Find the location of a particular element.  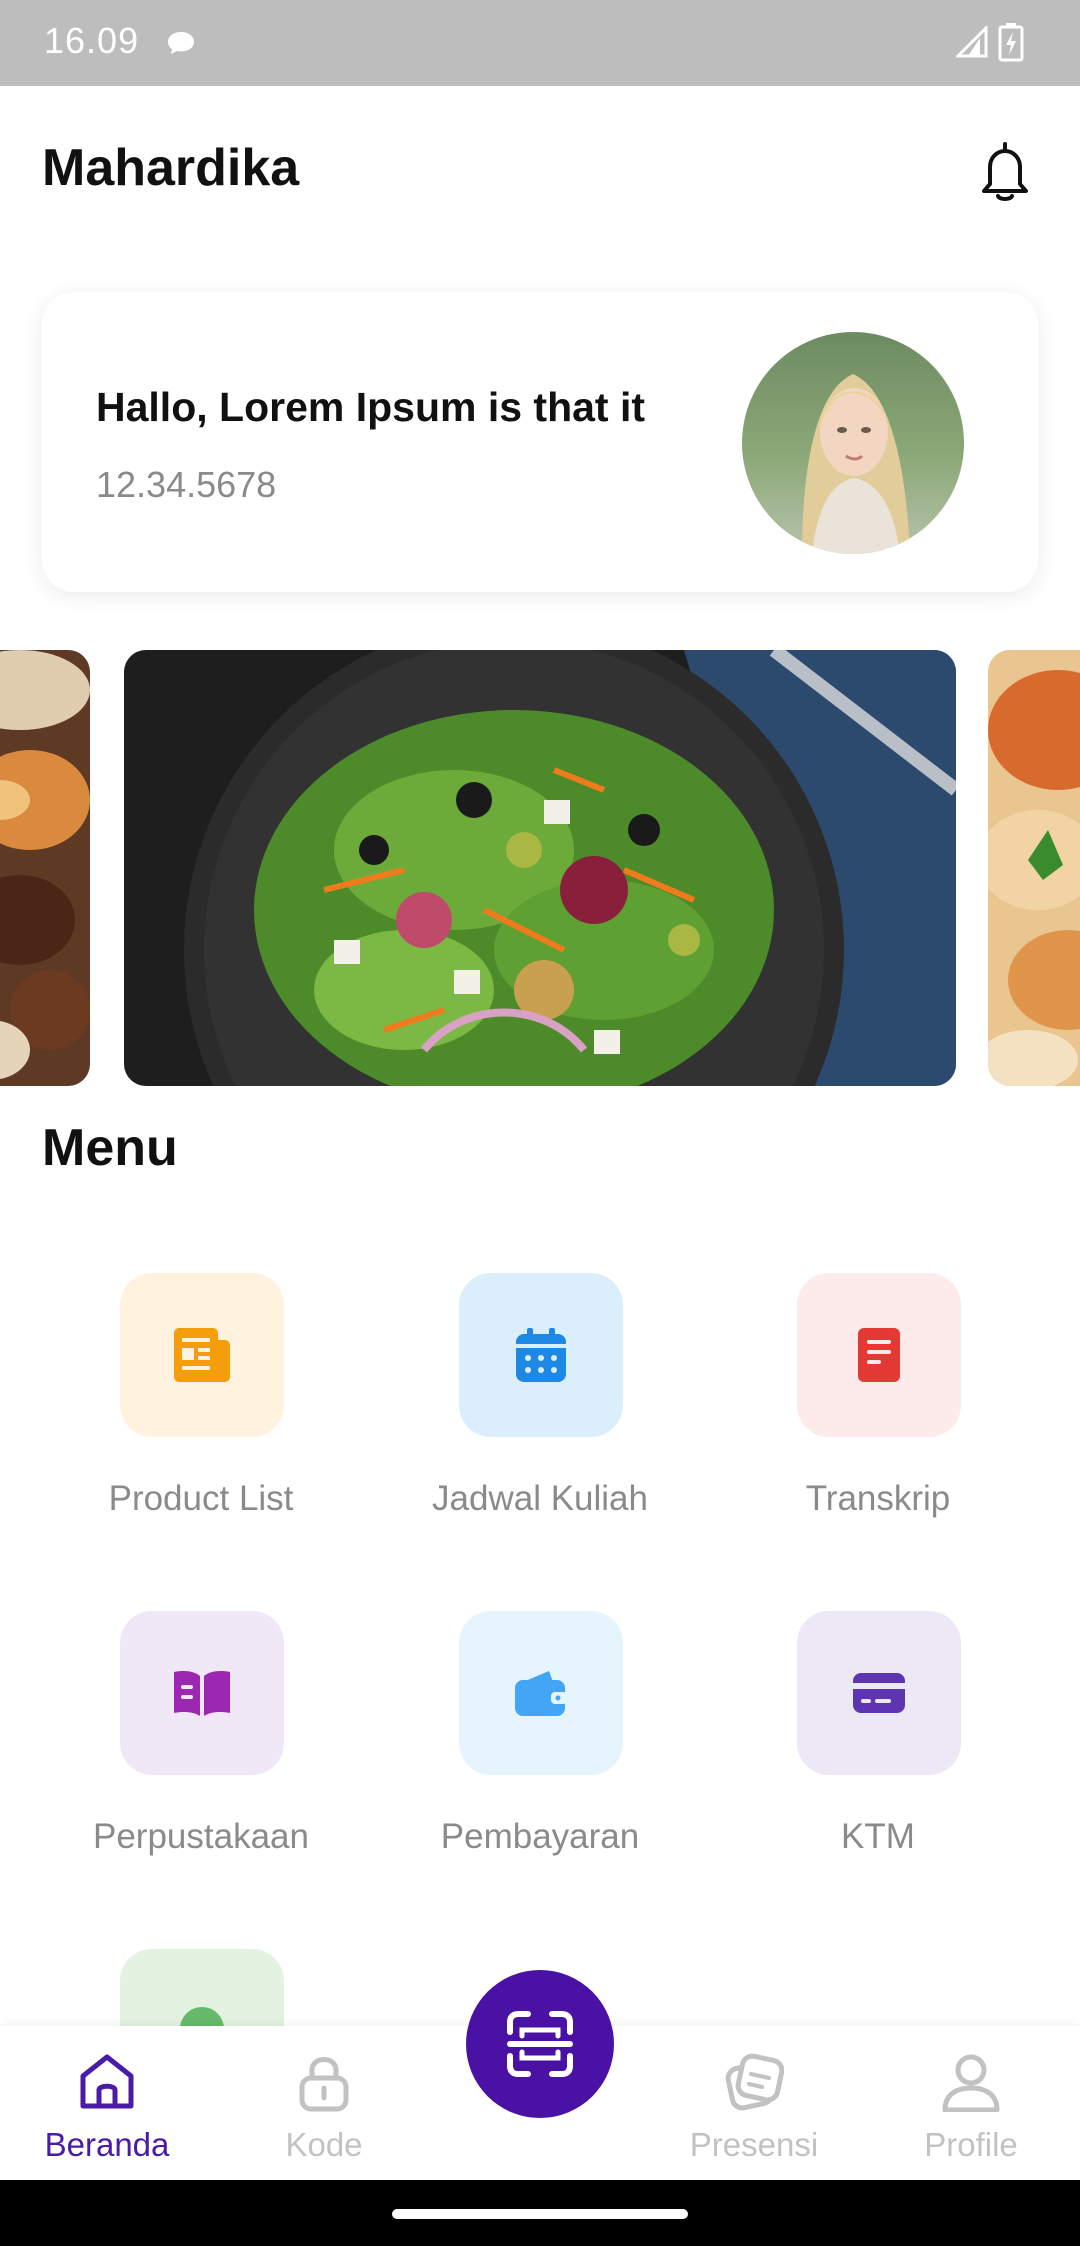

menu-tile-product-list is located at coordinates (202, 1355).